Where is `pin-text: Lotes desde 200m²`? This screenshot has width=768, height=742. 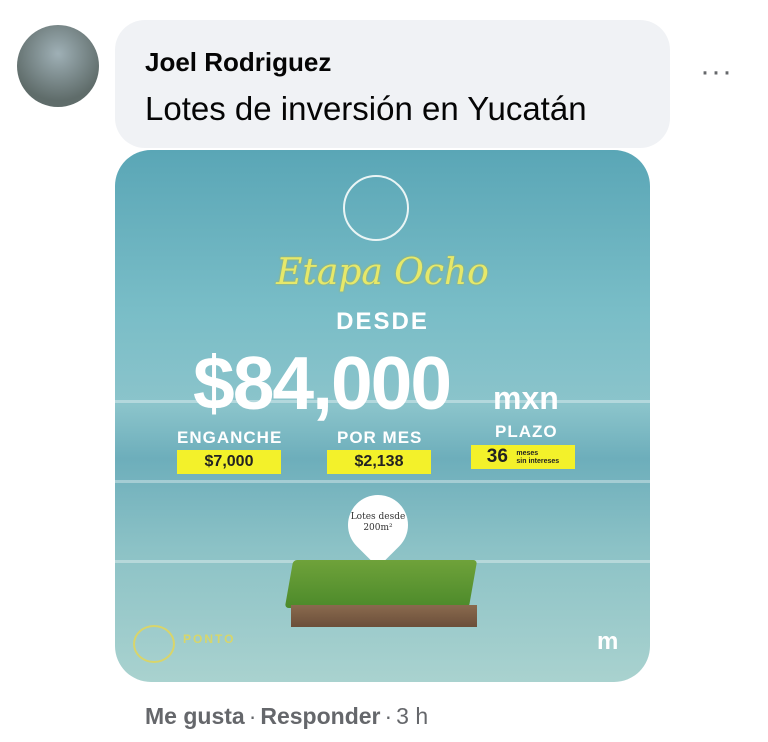 pin-text: Lotes desde 200m² is located at coordinates (378, 523).